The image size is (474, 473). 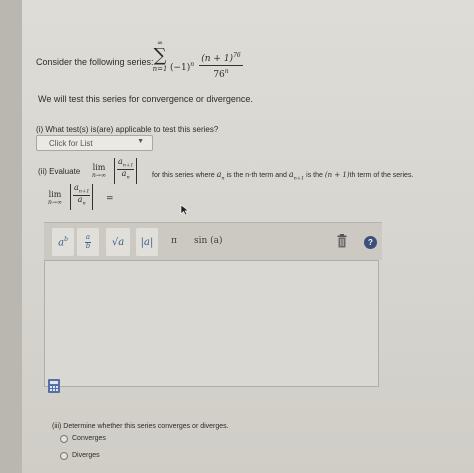 What do you see at coordinates (256, 175) in the screenshot?
I see `explain-2: is the n-th term and` at bounding box center [256, 175].